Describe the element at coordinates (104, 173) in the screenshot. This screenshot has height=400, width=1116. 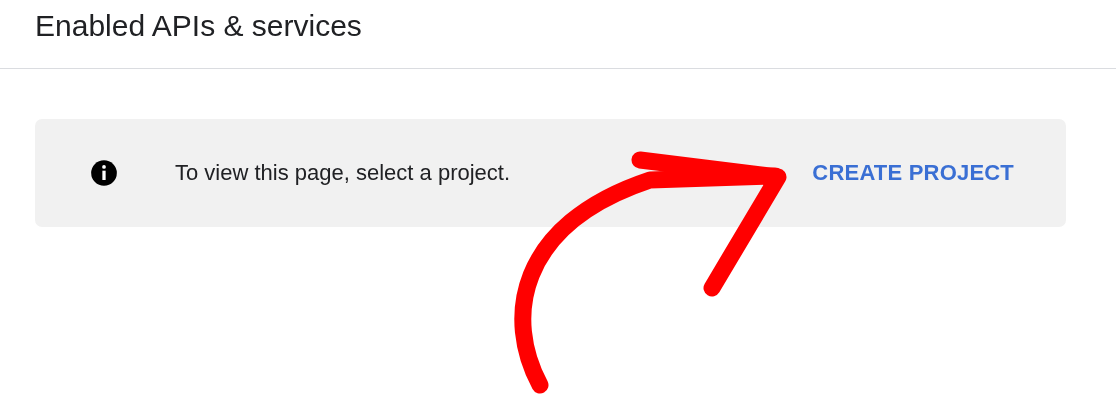
I see `info-icon` at that location.